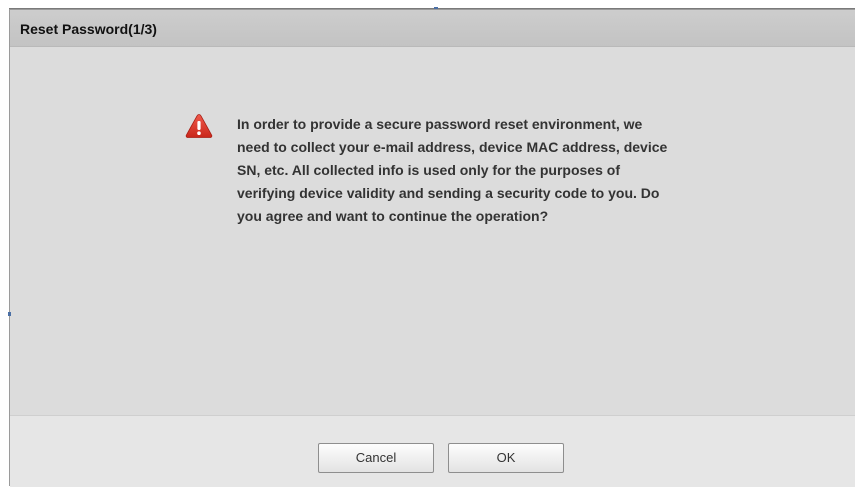 This screenshot has width=855, height=487. Describe the element at coordinates (88, 29) in the screenshot. I see `dialog-title: Reset Password(1/3)` at that location.